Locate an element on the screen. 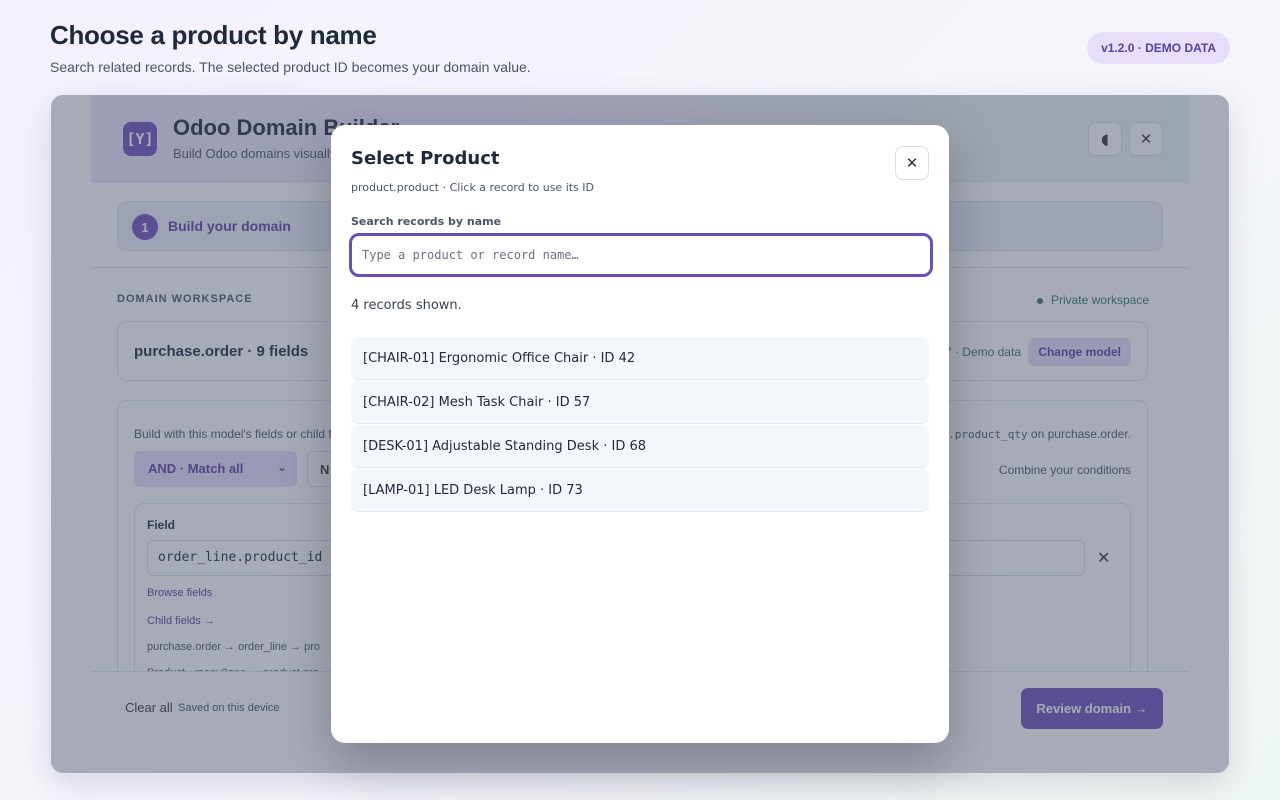 This screenshot has width=1280, height=800. search-input is located at coordinates (641, 255).